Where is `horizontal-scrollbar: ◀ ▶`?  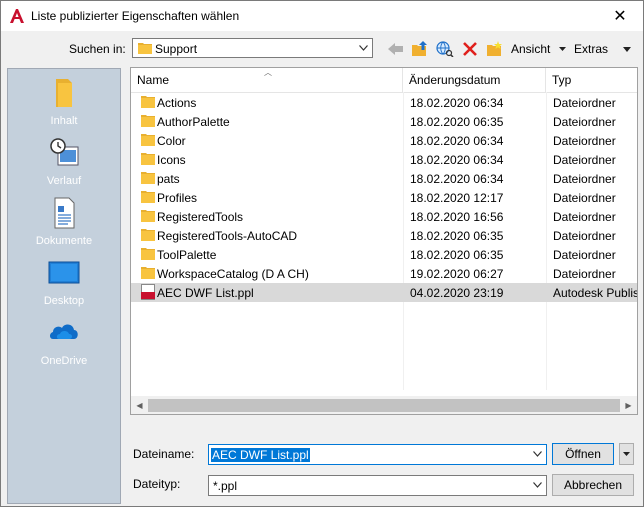
horizontal-scrollbar: ◀ ▶ is located at coordinates (384, 405).